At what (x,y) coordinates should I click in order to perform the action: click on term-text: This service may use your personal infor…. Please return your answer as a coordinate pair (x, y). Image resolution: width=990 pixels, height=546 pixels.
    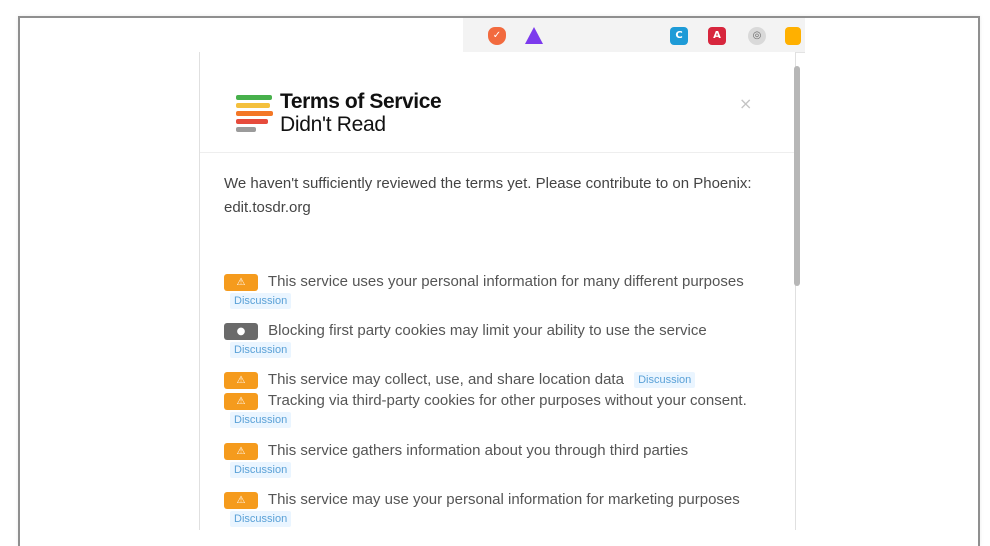
    Looking at the image, I should click on (503, 499).